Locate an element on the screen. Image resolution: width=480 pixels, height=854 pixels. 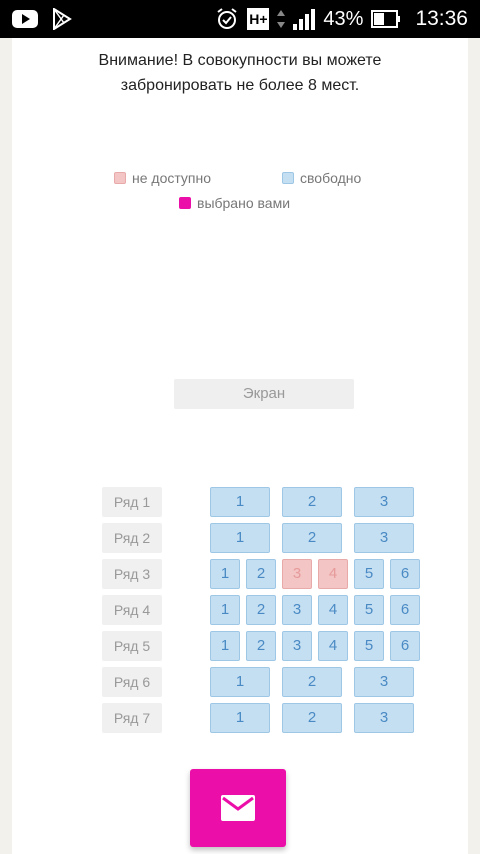
available-swatch is located at coordinates (288, 178).